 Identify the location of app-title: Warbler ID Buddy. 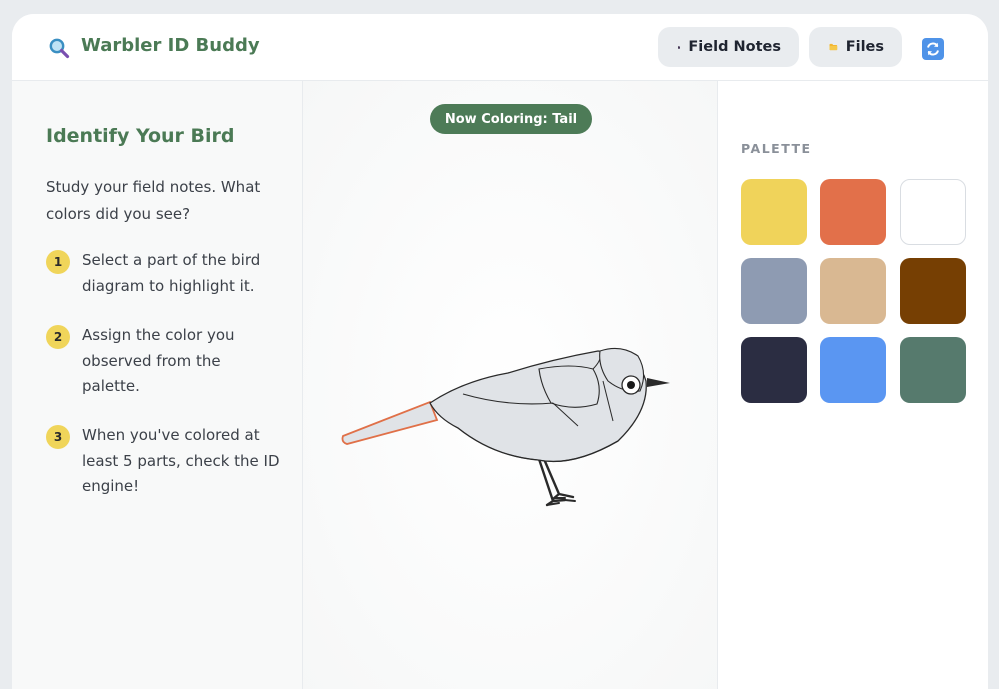
(170, 45).